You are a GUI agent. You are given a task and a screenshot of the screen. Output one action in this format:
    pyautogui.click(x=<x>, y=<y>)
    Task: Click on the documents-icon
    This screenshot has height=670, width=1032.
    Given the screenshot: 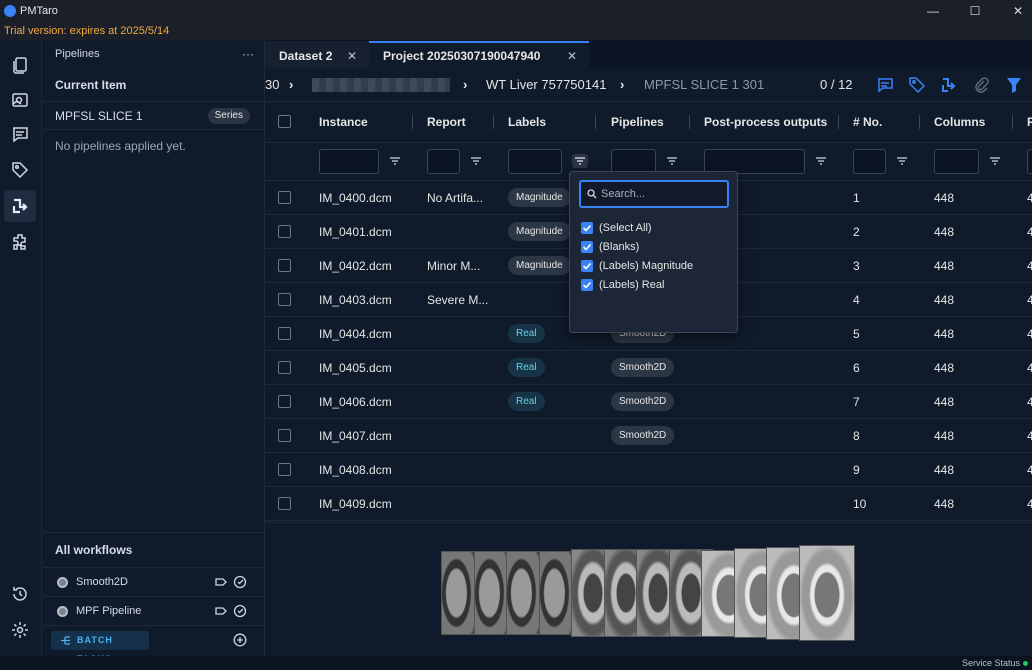 What is the action you would take?
    pyautogui.click(x=20, y=64)
    